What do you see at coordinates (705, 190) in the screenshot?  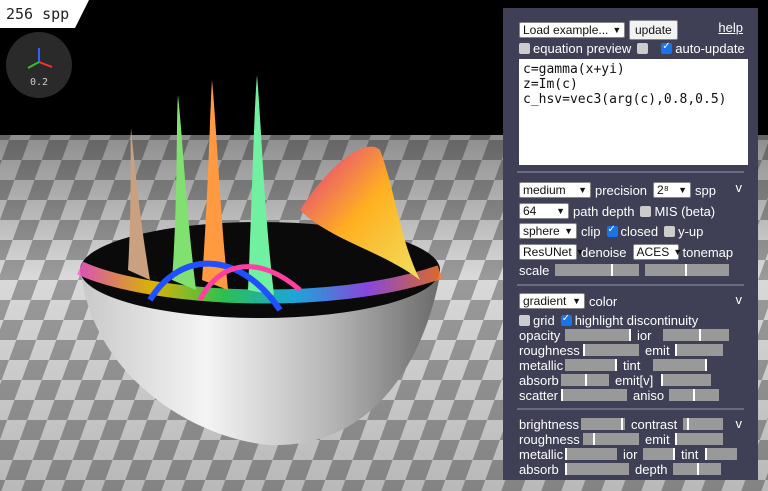 I see `spp-label: spp` at bounding box center [705, 190].